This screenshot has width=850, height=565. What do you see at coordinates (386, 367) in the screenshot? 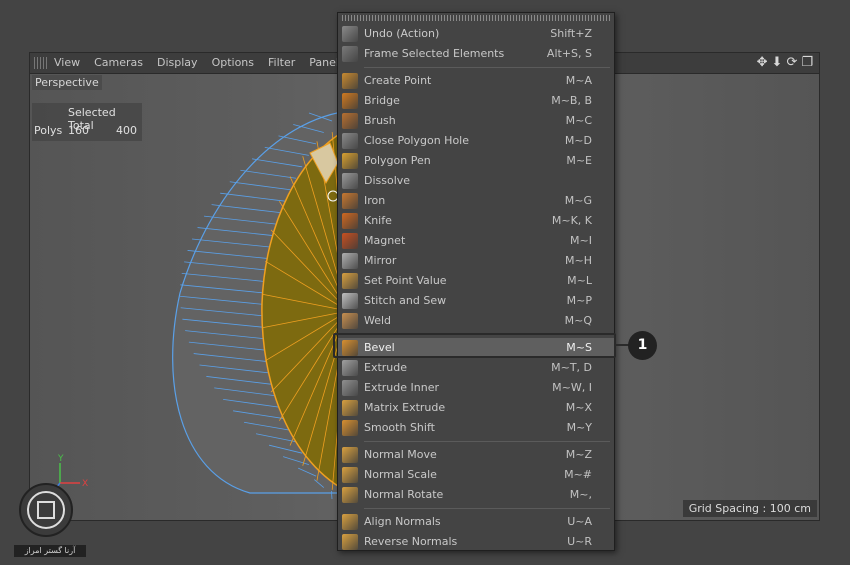
I see `menu-item-label: Extrude` at bounding box center [386, 367].